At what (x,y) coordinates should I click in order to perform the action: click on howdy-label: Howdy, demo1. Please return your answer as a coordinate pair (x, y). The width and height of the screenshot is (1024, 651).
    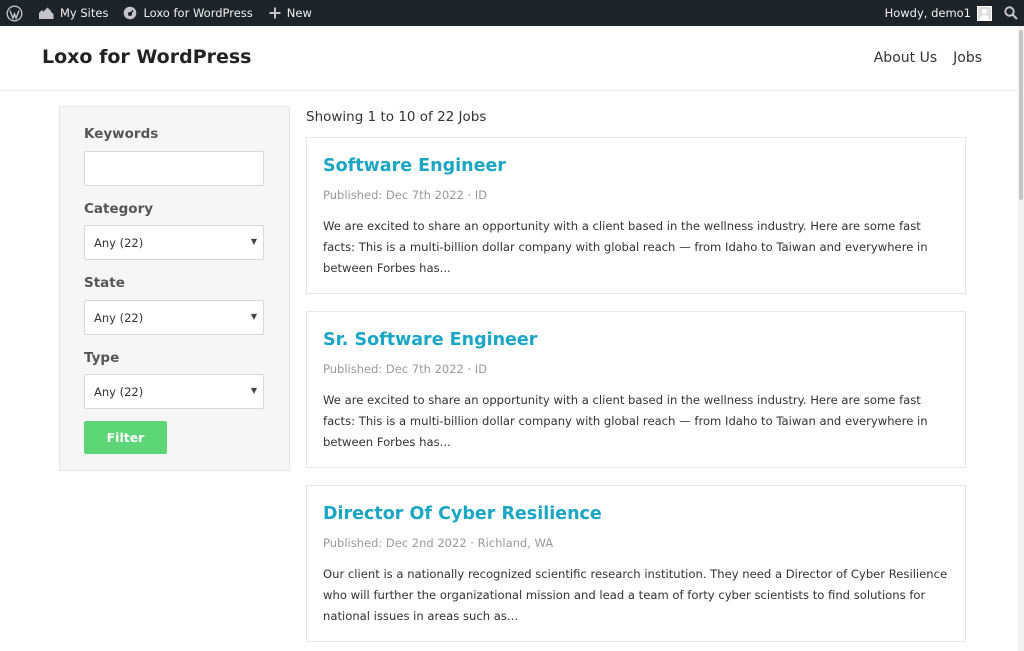
    Looking at the image, I should click on (927, 13).